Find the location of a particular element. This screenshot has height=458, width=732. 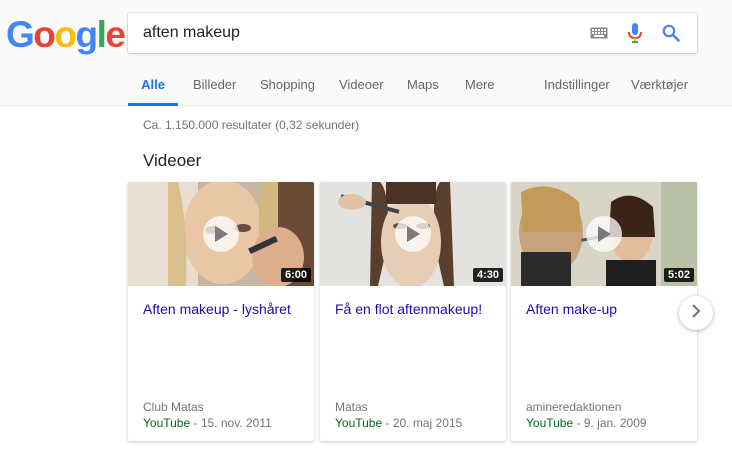

result-stats: Ca. 1.150.000 resultater (0,32 sekunder) is located at coordinates (251, 125).